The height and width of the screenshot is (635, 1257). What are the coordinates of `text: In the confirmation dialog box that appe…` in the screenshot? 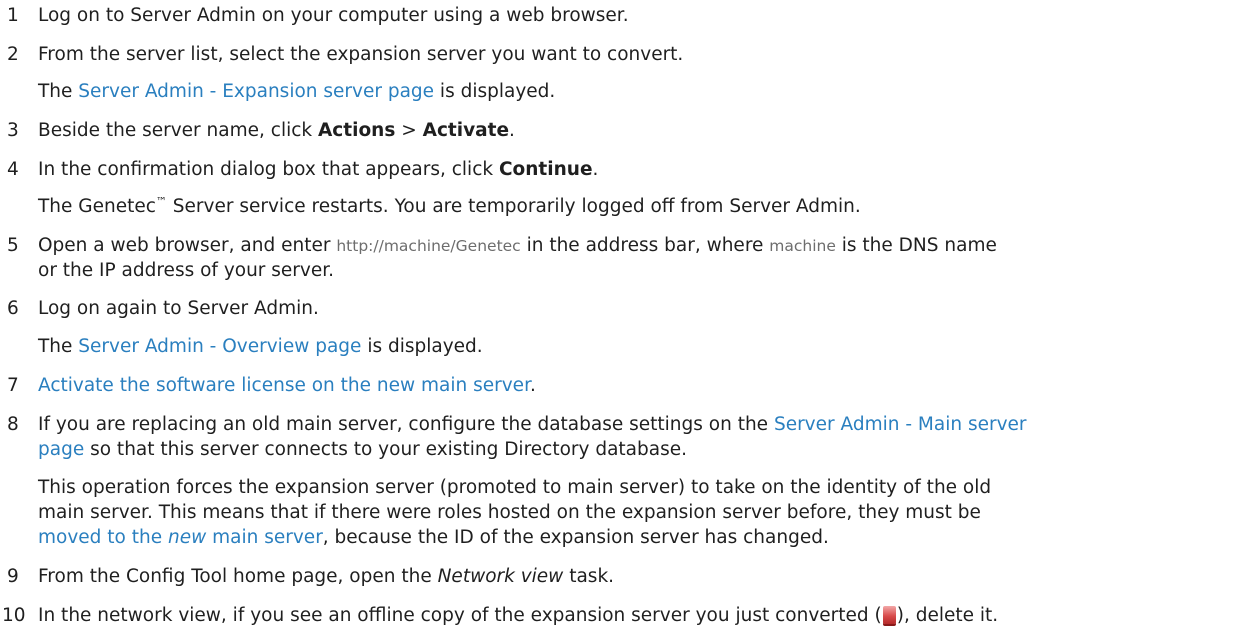 It's located at (268, 169).